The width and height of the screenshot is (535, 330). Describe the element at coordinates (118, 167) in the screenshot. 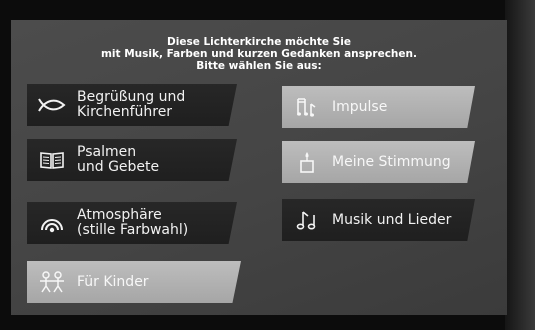

I see `psalms-label-line-2: und Gebete` at that location.